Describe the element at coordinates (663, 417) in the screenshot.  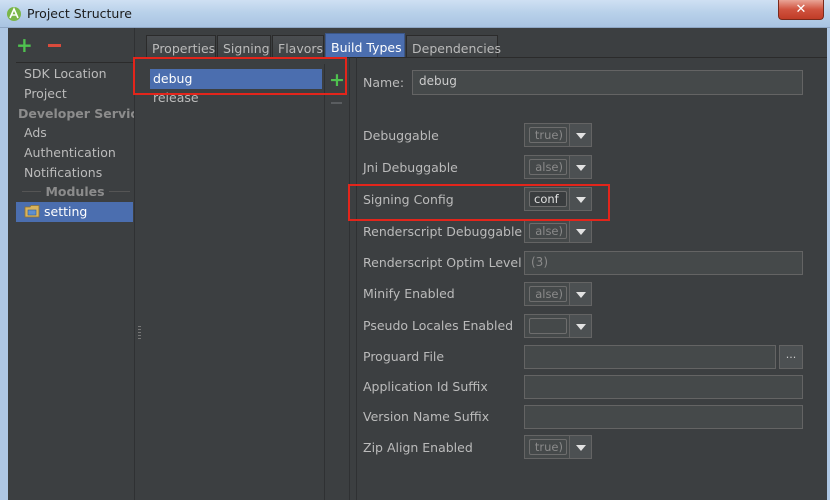
I see `version-name-suffix-field` at that location.